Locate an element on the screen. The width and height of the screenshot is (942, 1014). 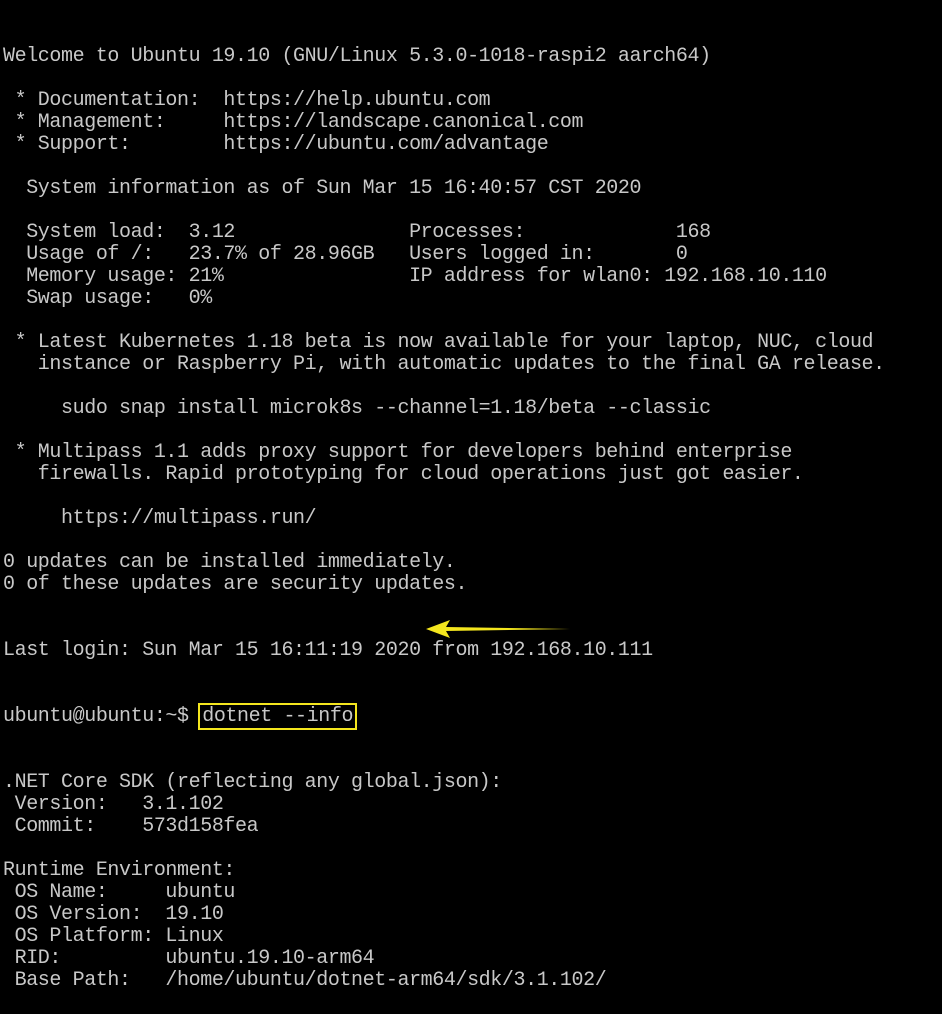
terminal-line: 0 updates can be installed immediately. is located at coordinates (229, 562).